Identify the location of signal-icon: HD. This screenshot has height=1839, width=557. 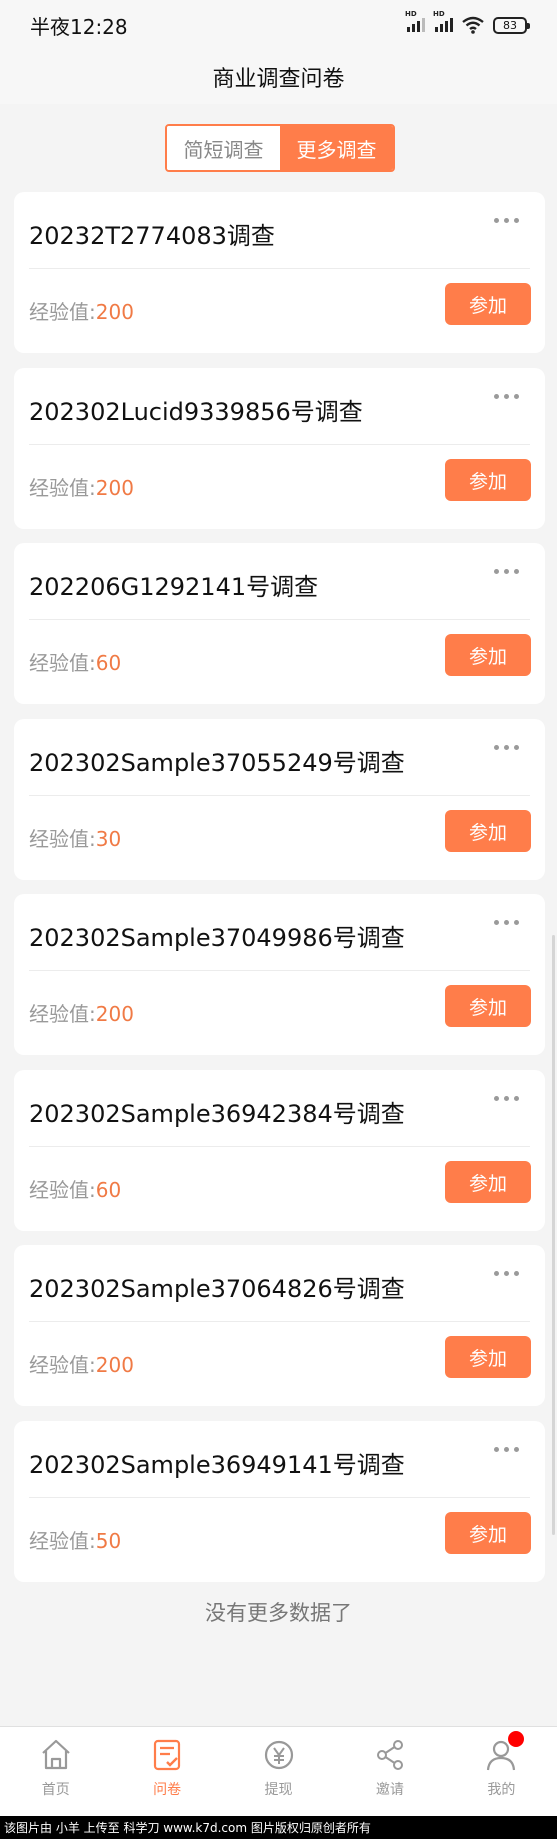
(415, 21).